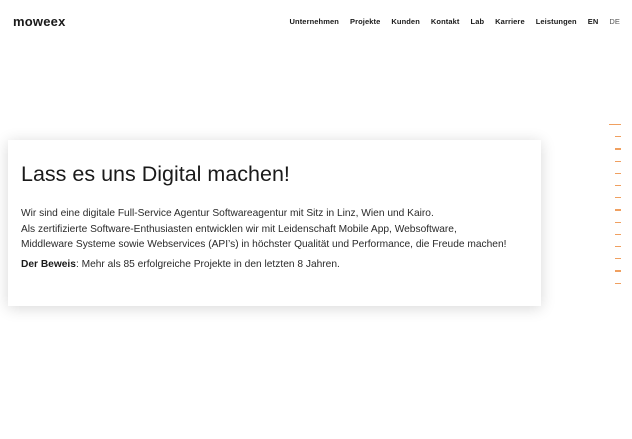  I want to click on nav-item-karriere: Karriere, so click(510, 21).